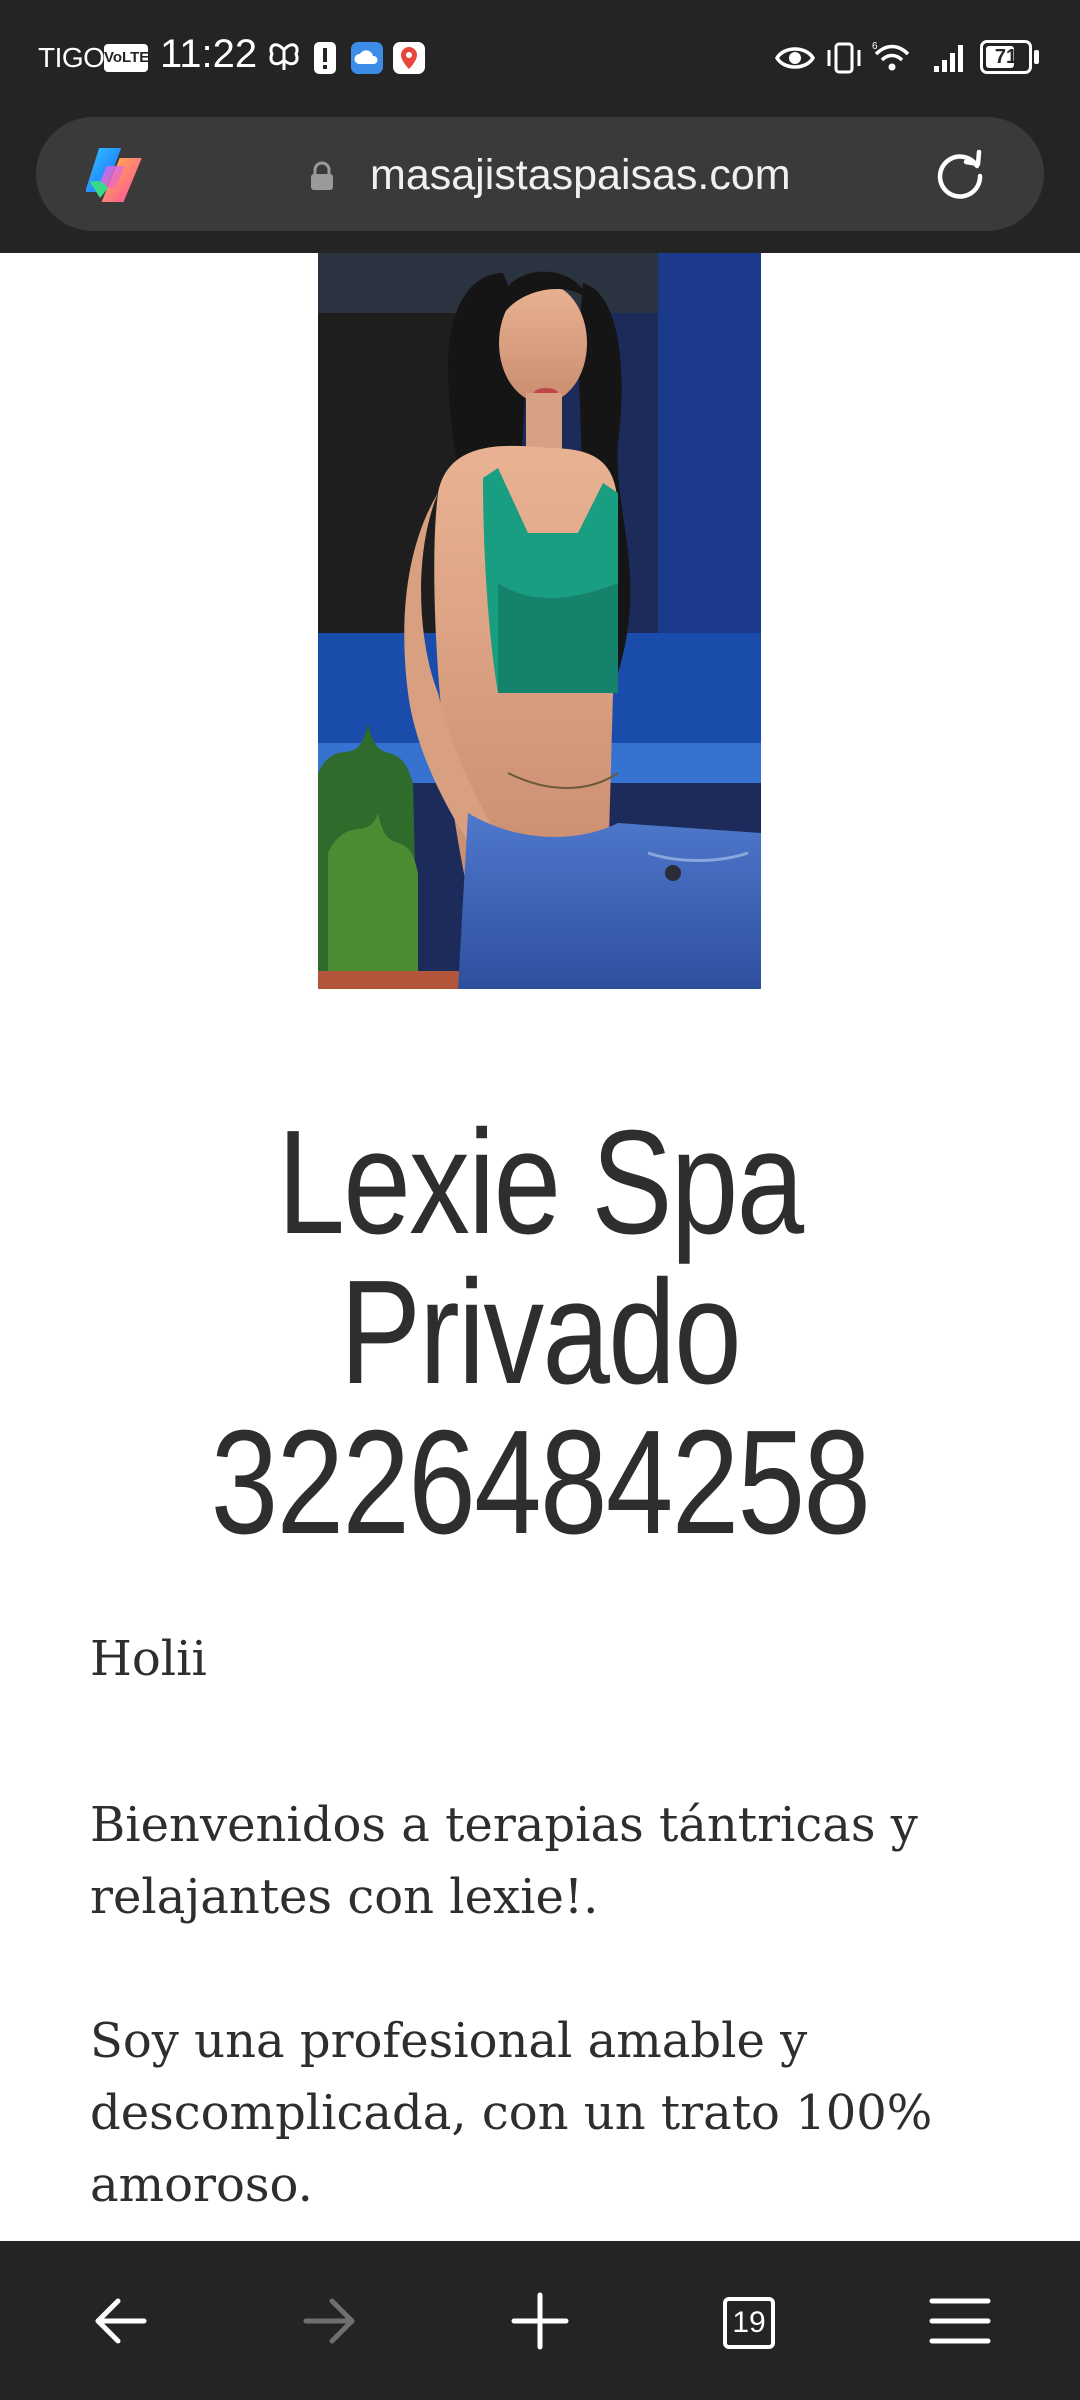  I want to click on back-button, so click(120, 2321).